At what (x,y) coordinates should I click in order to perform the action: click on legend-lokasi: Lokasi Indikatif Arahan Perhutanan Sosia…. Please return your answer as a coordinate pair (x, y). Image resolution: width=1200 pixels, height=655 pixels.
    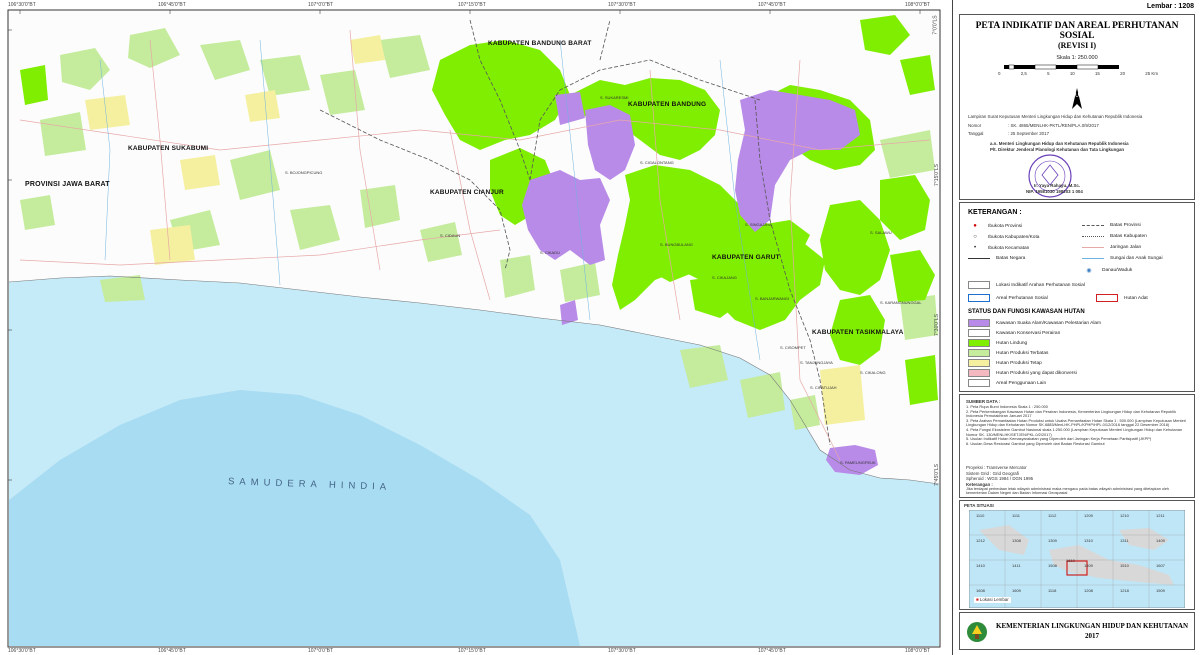
    Looking at the image, I should click on (1026, 285).